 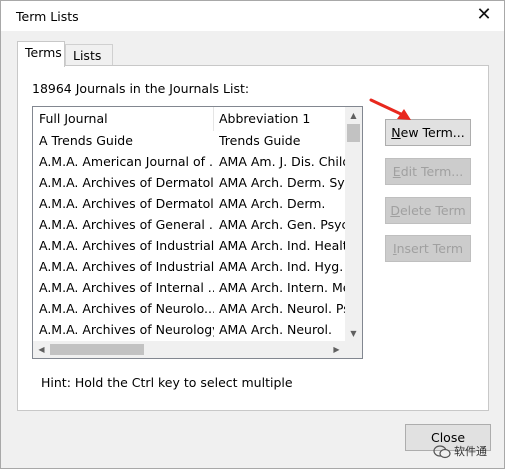 What do you see at coordinates (41, 349) in the screenshot?
I see `scroll-left-arrow-icon: ◀` at bounding box center [41, 349].